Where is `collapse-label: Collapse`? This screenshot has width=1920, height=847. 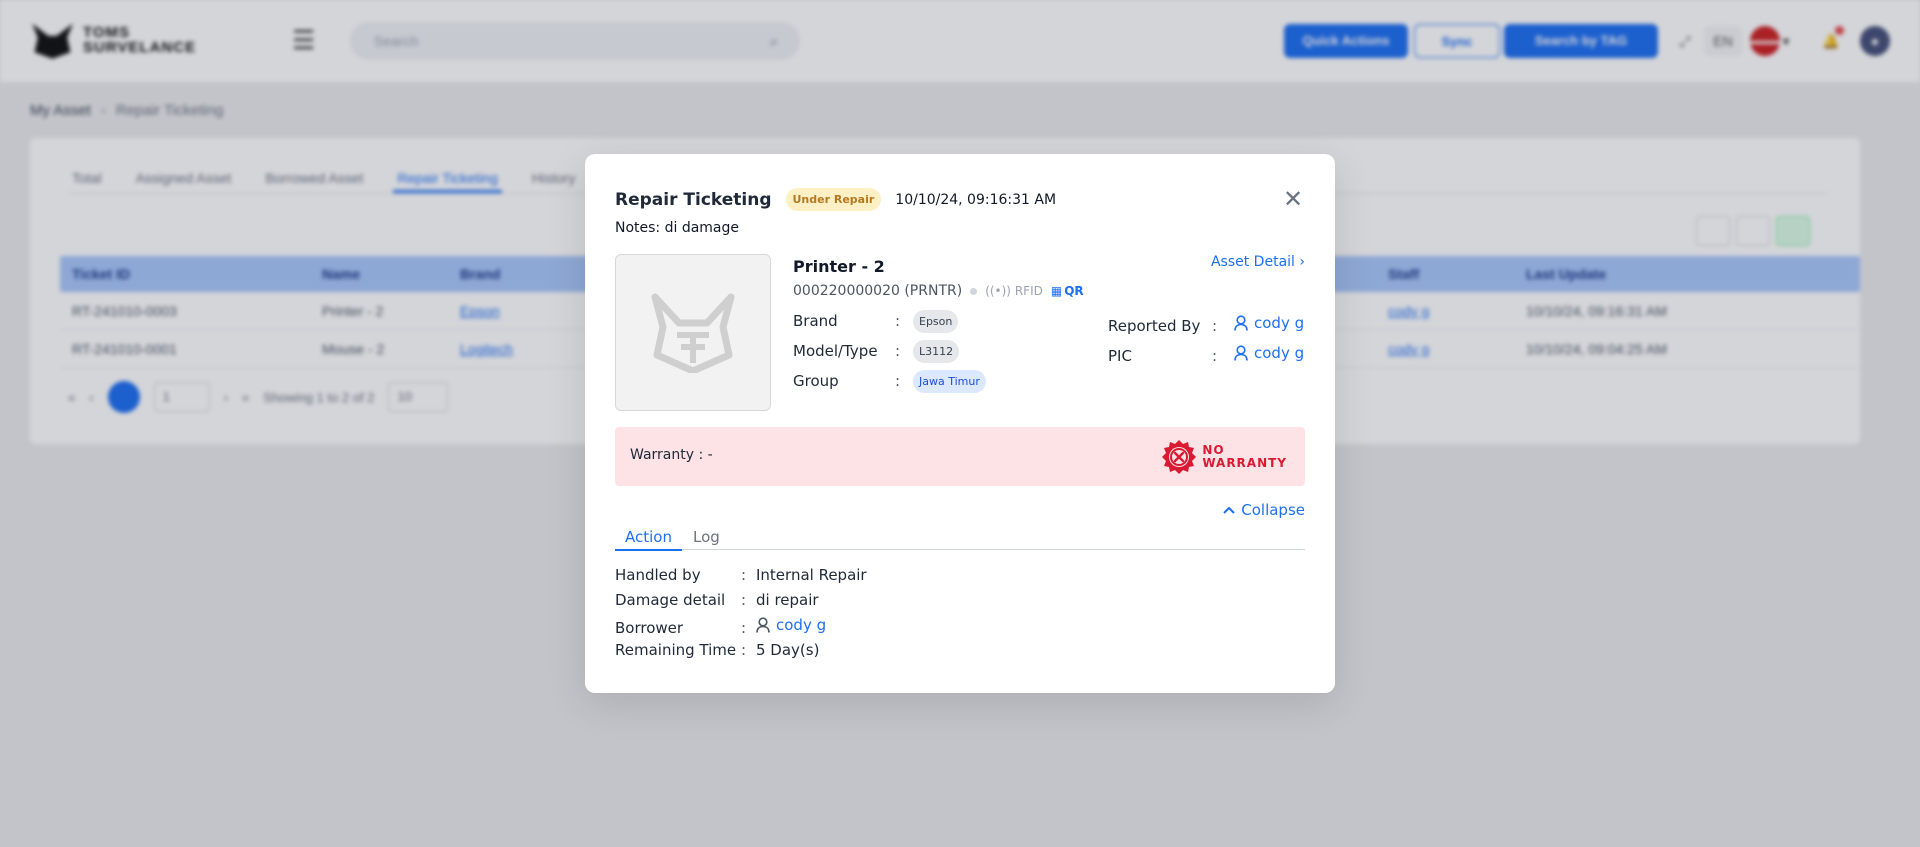 collapse-label: Collapse is located at coordinates (1273, 510).